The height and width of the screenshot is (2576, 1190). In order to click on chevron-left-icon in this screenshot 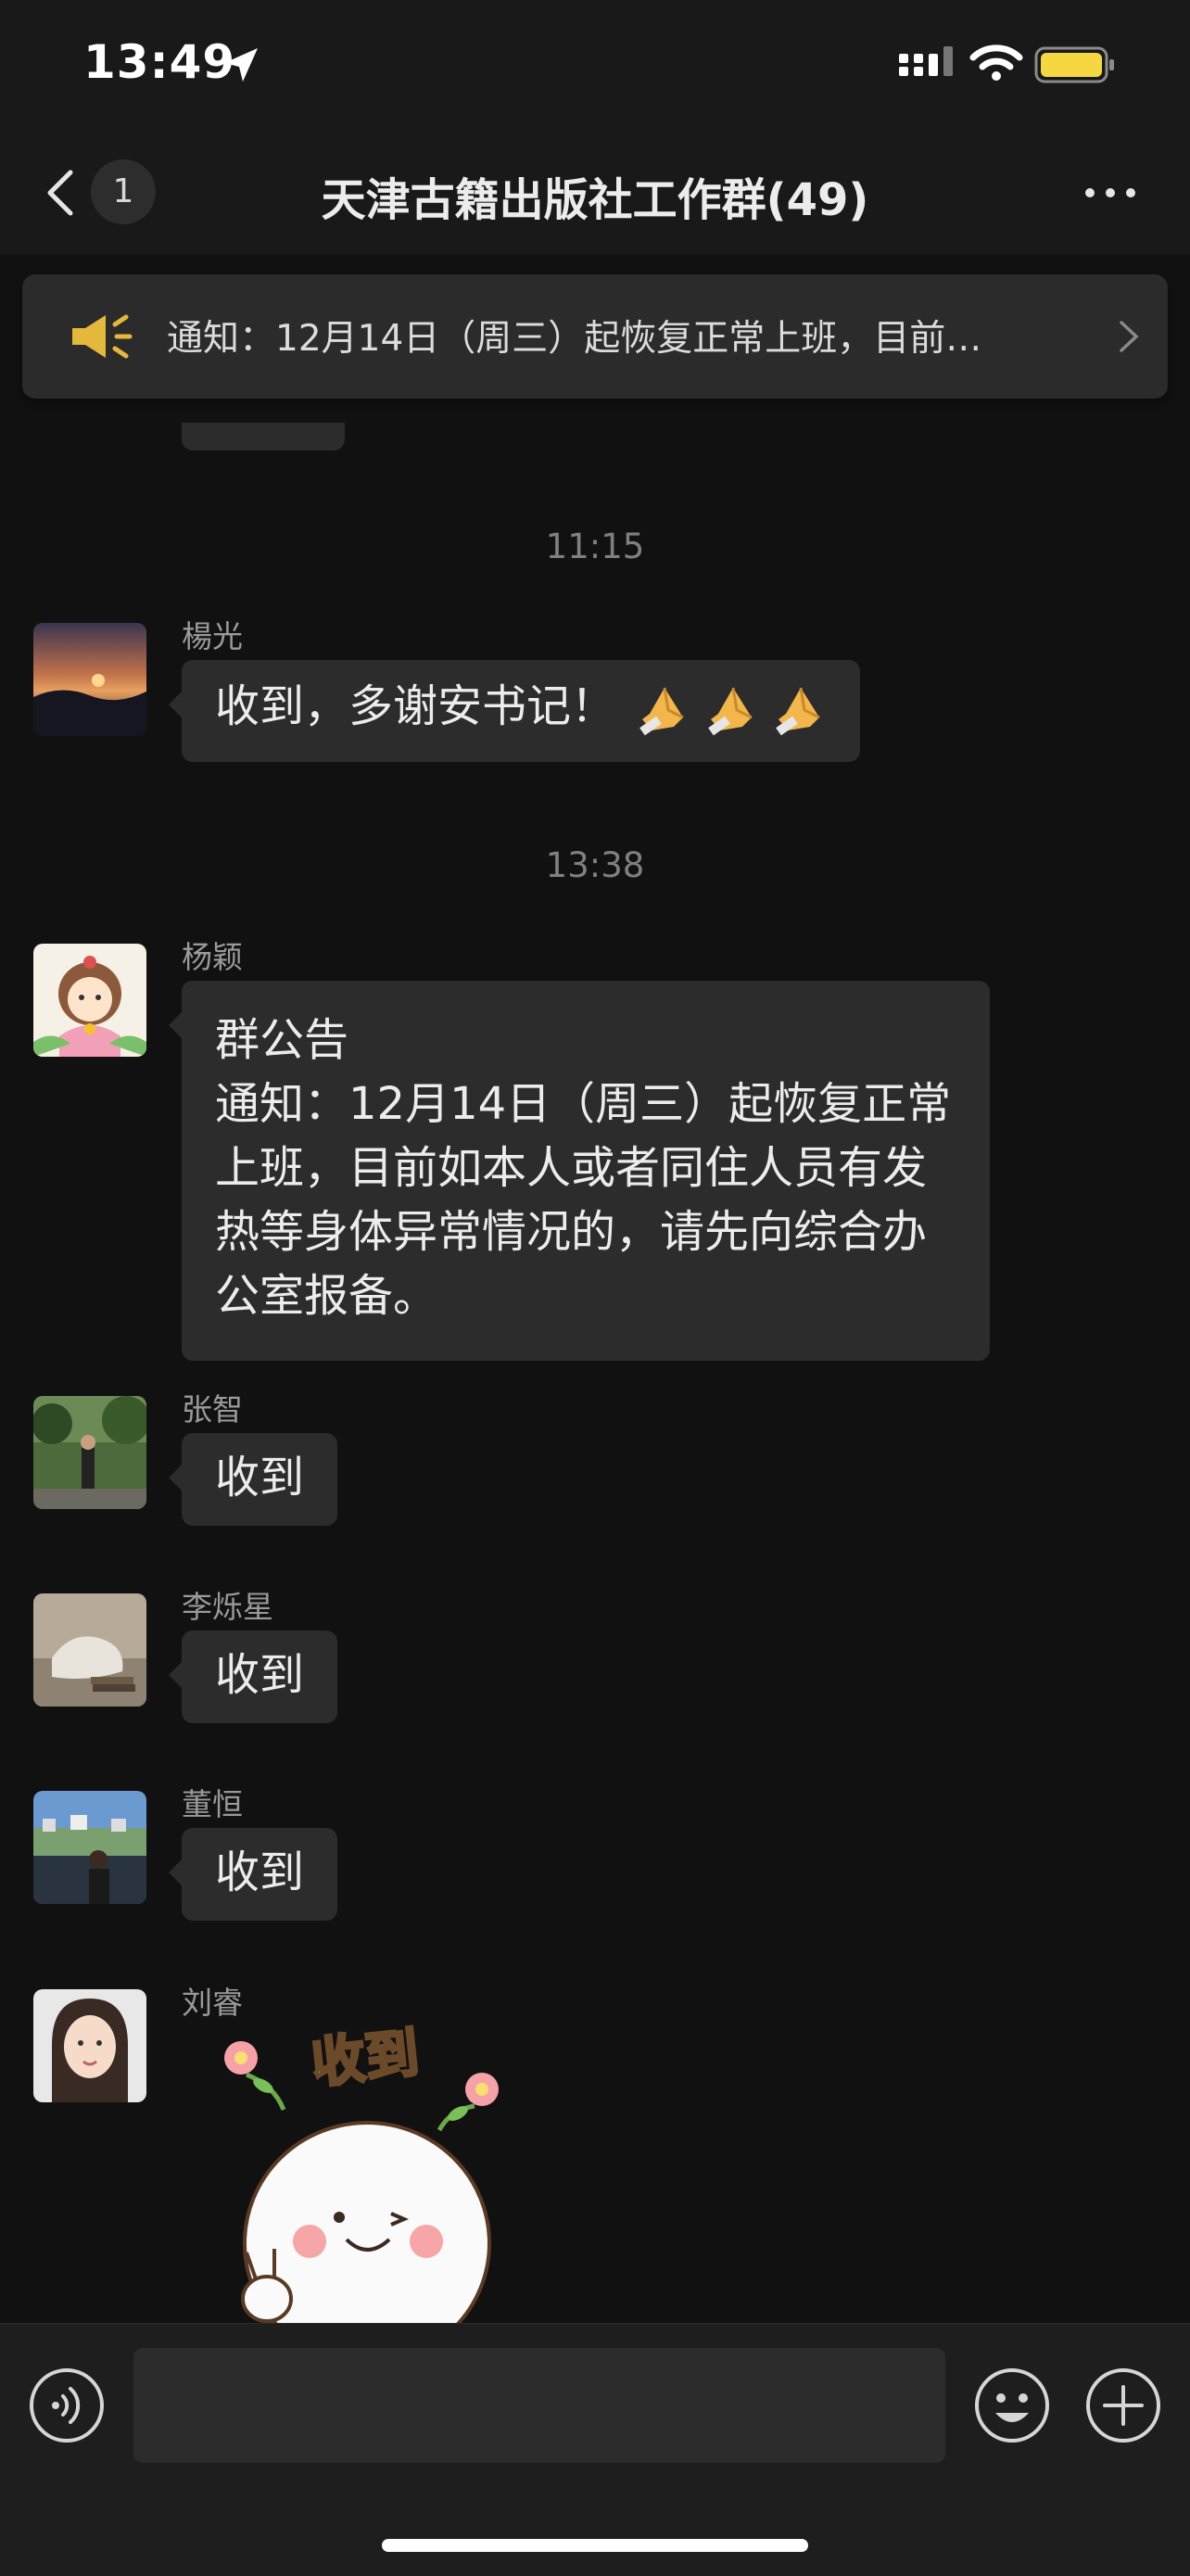, I will do `click(61, 193)`.